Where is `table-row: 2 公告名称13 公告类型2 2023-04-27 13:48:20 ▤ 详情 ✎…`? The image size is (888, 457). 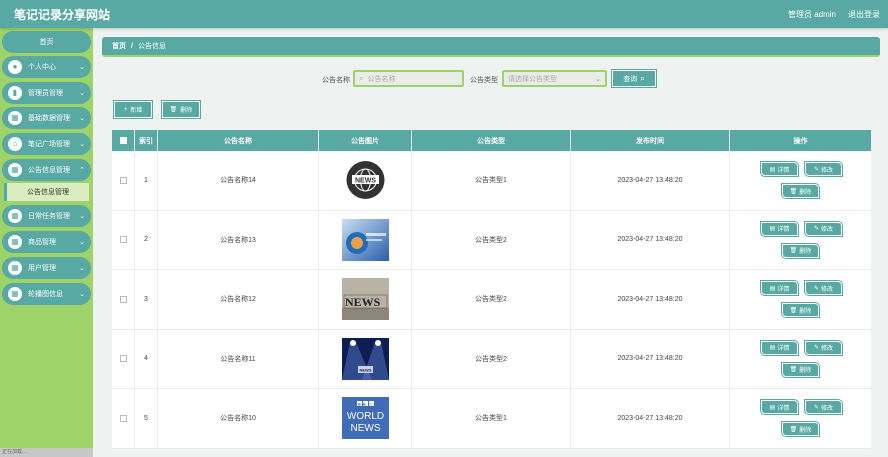 table-row: 2 公告名称13 公告类型2 2023-04-27 13:48:20 ▤ 详情 ✎… is located at coordinates (491, 240).